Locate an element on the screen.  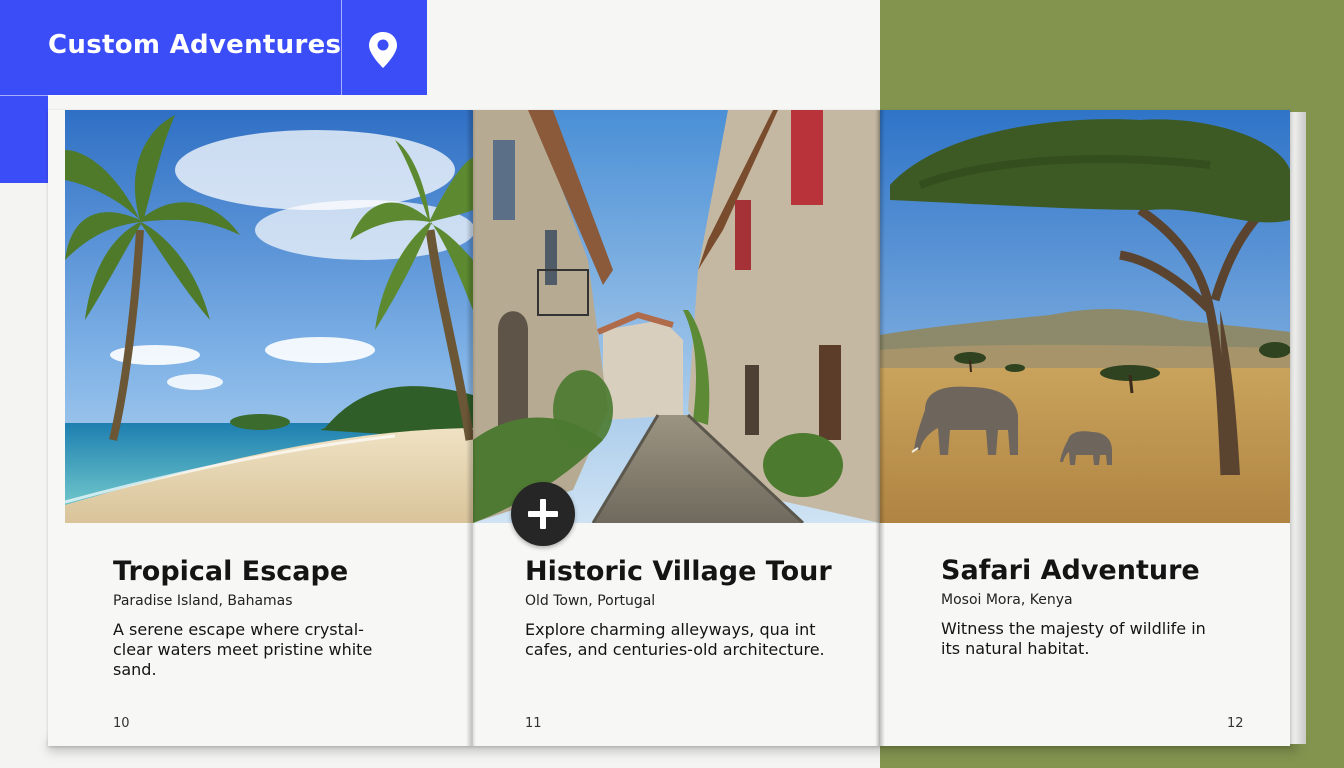
plus-icon is located at coordinates (543, 514).